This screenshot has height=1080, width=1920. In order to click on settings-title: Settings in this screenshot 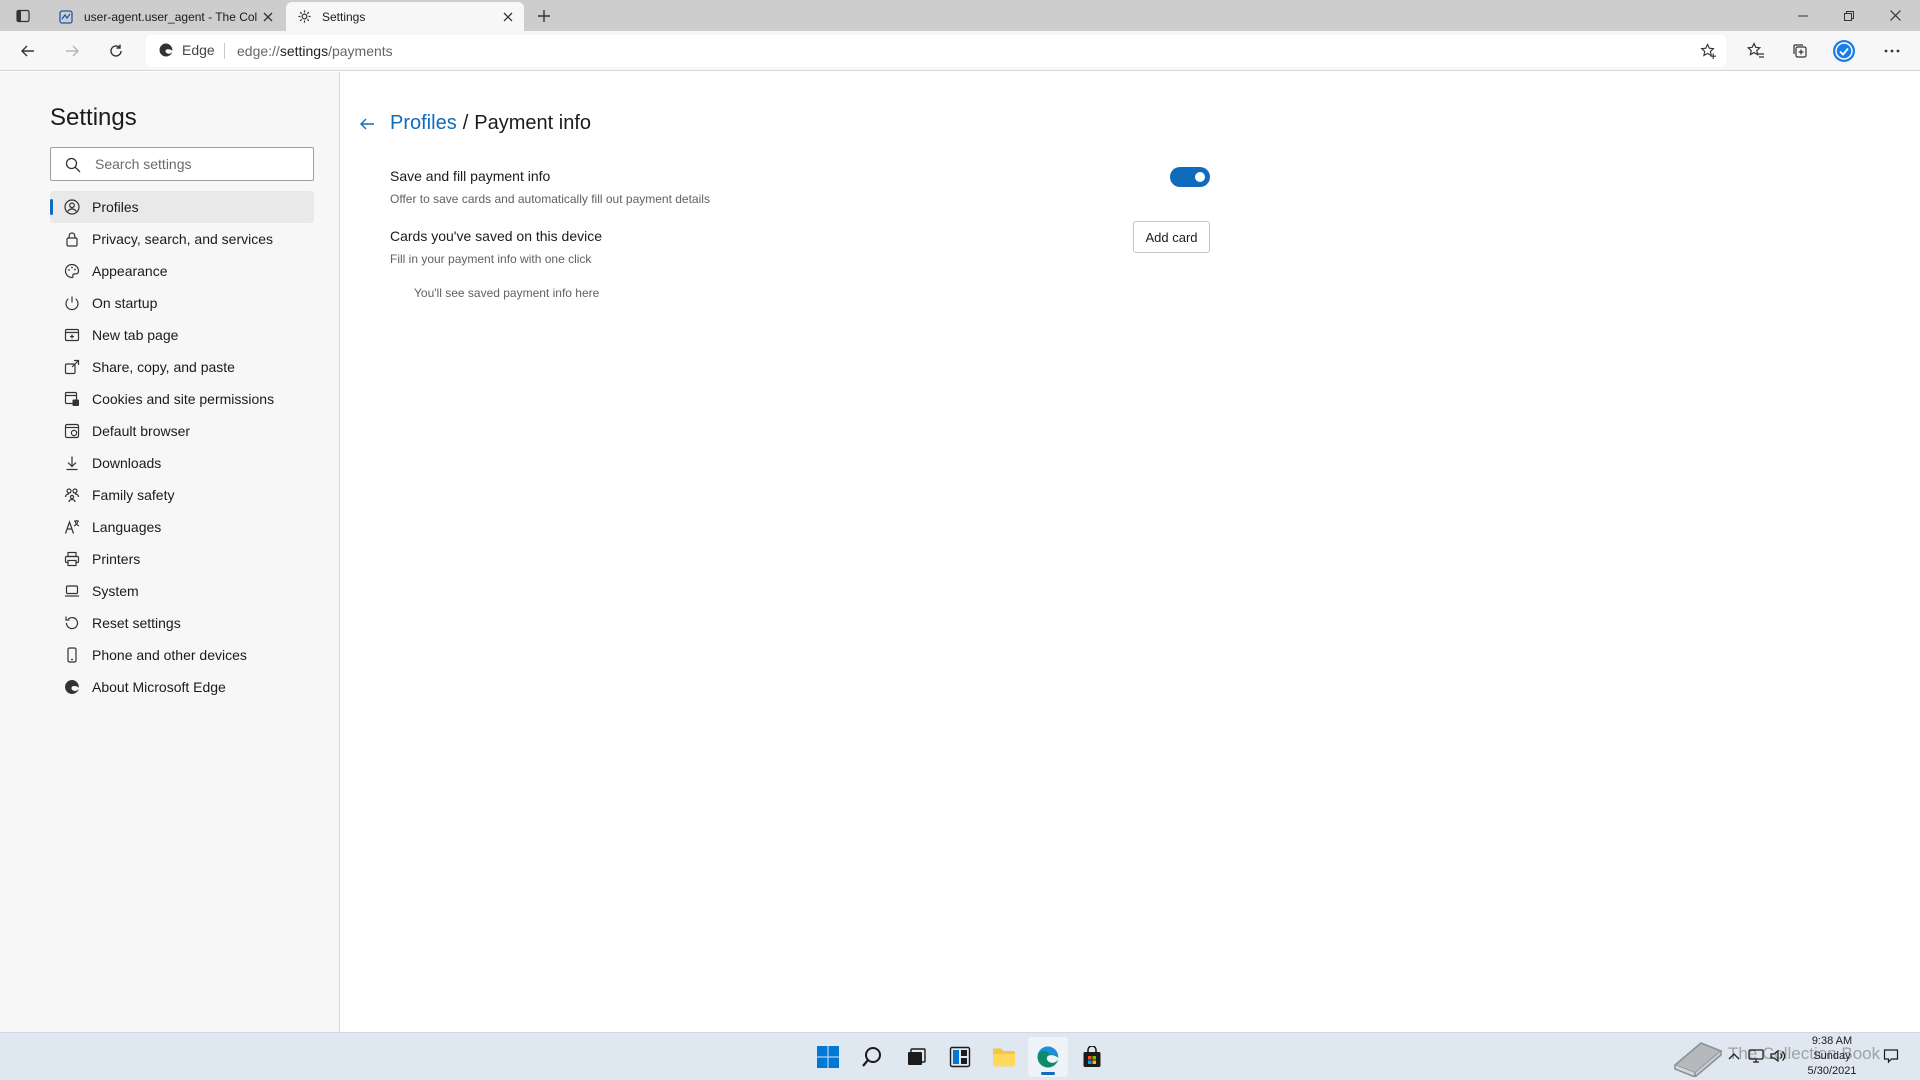, I will do `click(93, 117)`.